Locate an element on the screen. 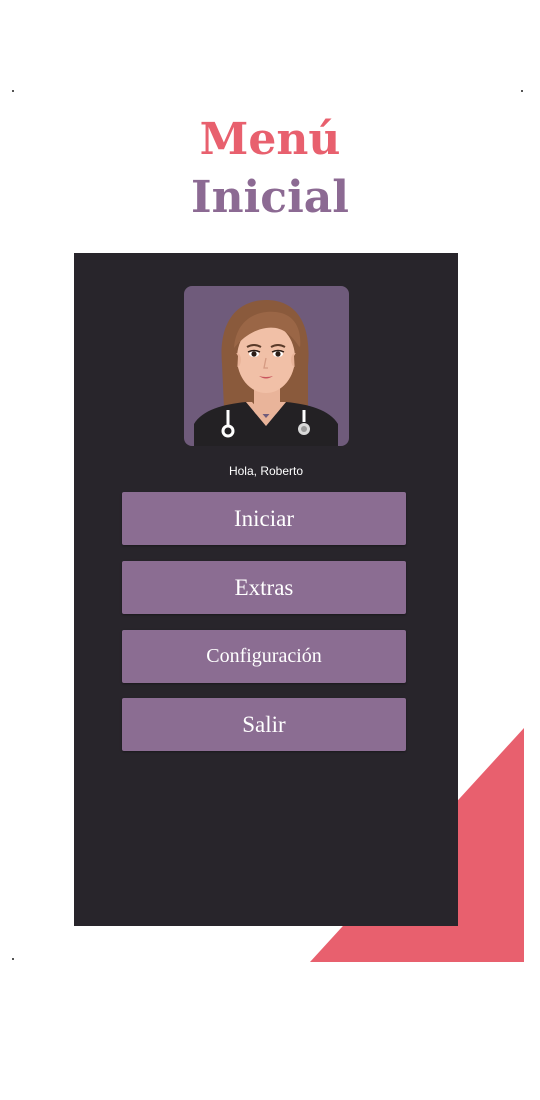 The height and width of the screenshot is (1100, 540). exit-button: Salir is located at coordinates (264, 724).